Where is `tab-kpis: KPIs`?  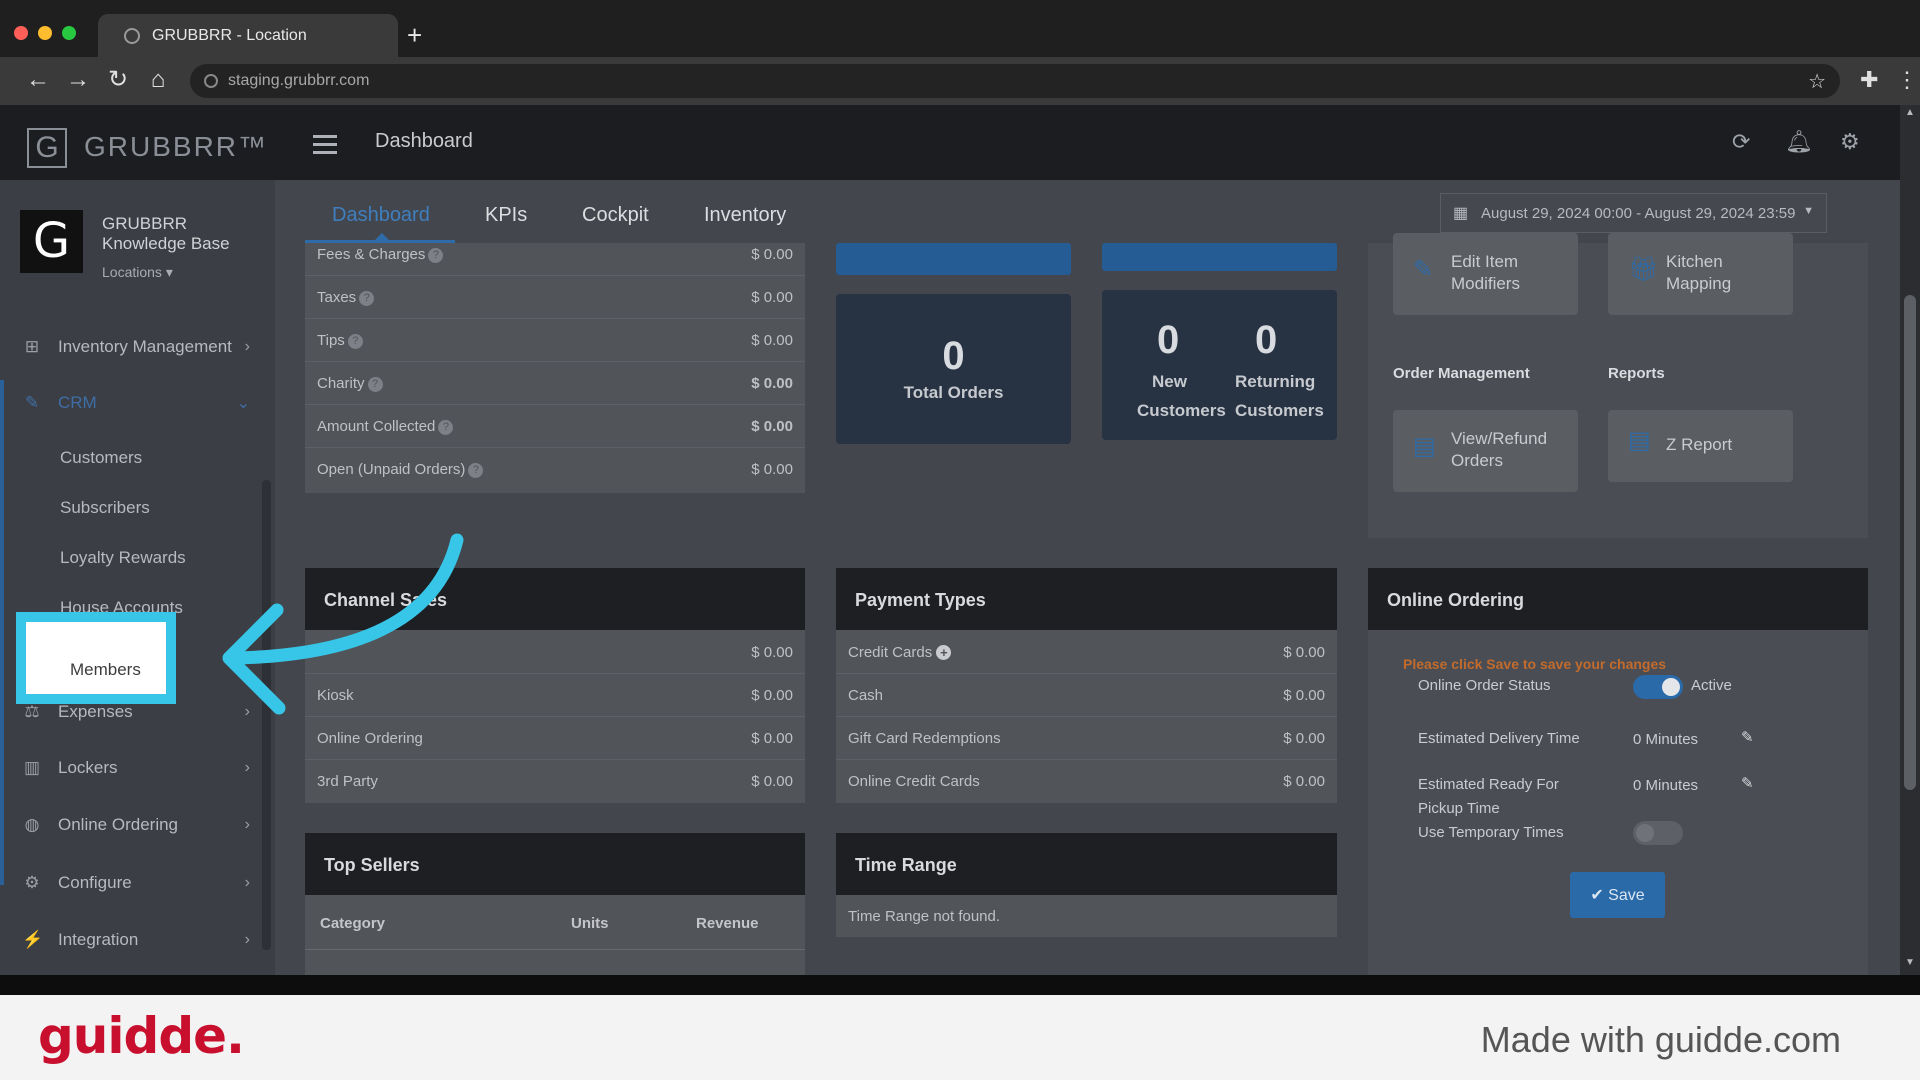
tab-kpis: KPIs is located at coordinates (506, 215).